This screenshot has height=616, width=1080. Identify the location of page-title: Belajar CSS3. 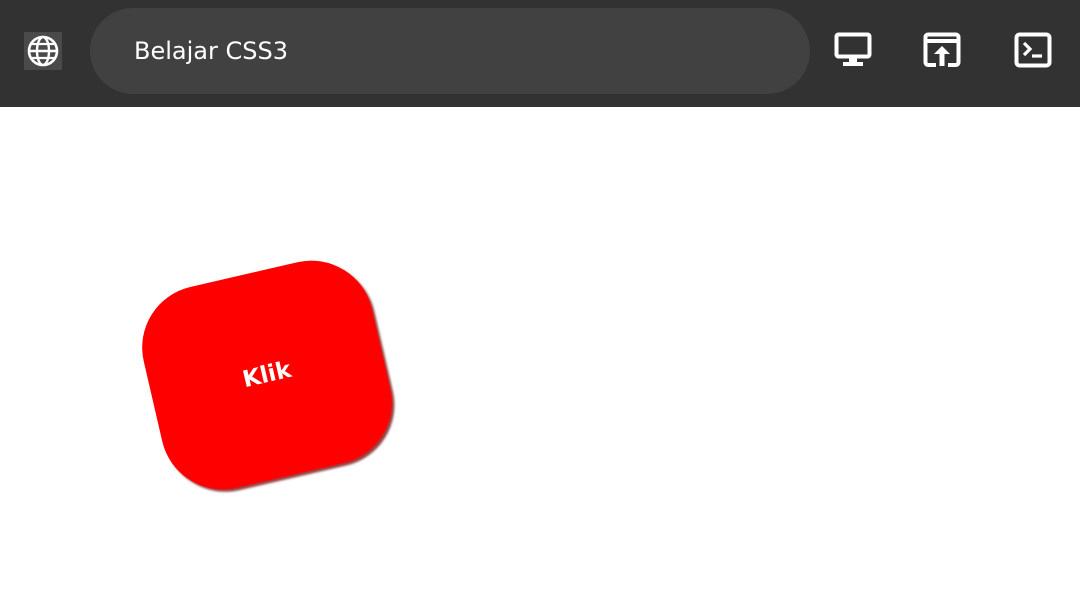
(211, 51).